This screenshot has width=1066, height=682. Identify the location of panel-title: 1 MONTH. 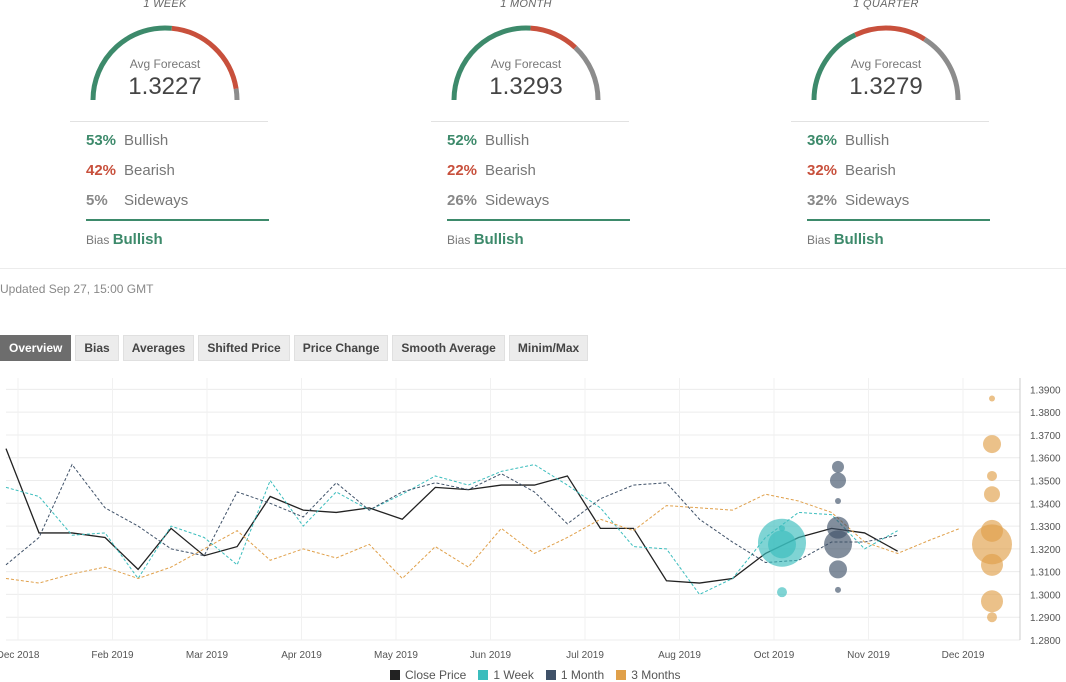
(526, 5).